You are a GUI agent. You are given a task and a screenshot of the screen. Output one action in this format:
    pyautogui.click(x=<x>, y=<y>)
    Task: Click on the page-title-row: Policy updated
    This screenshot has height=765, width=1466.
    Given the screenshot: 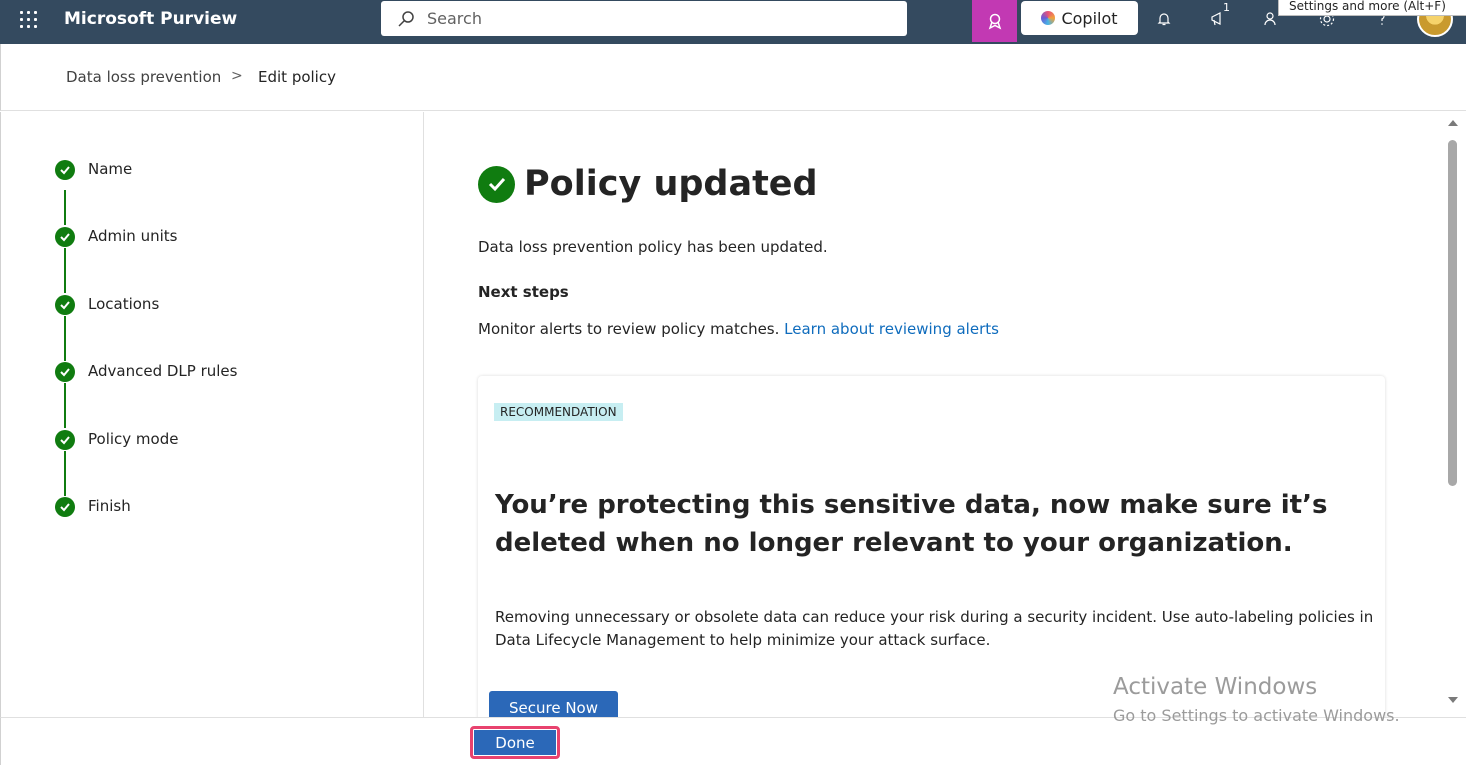 What is the action you would take?
    pyautogui.click(x=648, y=184)
    